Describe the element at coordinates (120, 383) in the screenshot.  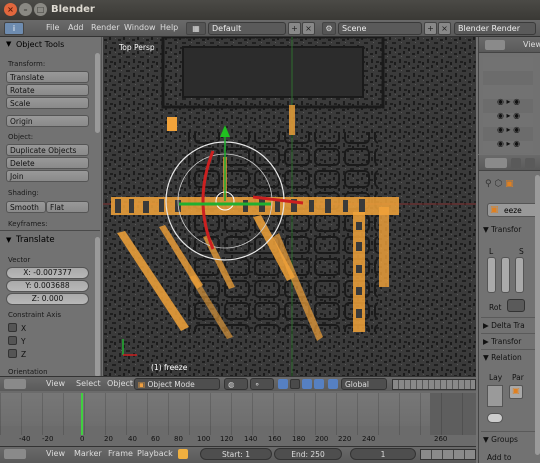
I see `object-menu: Object` at that location.